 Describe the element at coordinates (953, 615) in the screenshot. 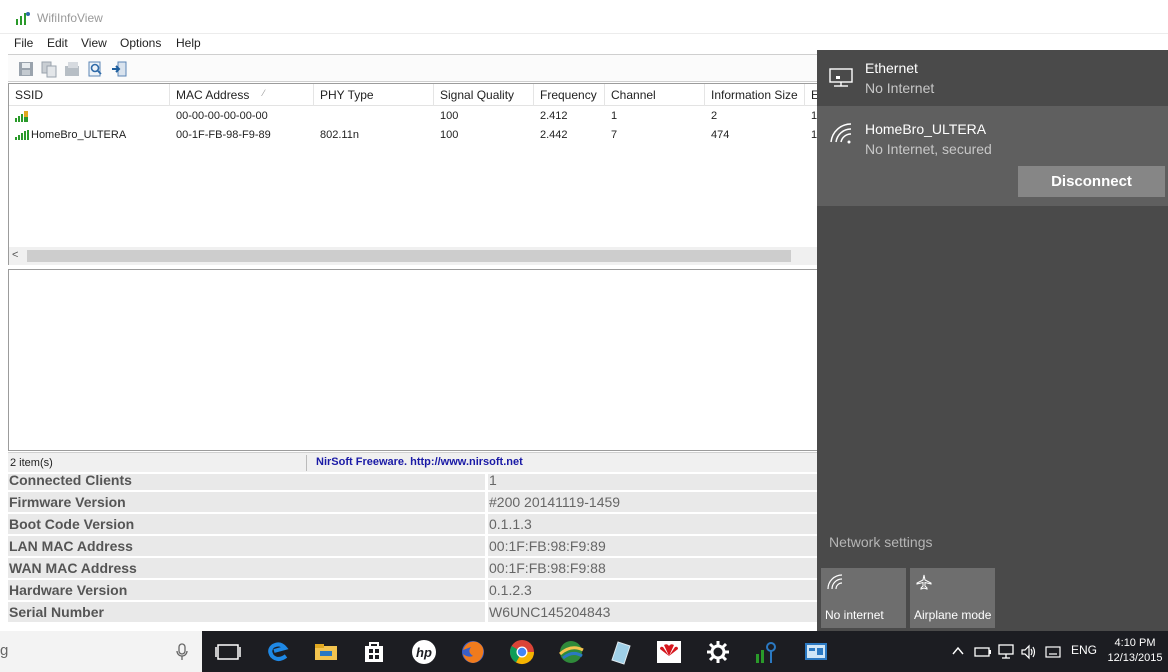

I see `tile-label: Airplane mode` at that location.